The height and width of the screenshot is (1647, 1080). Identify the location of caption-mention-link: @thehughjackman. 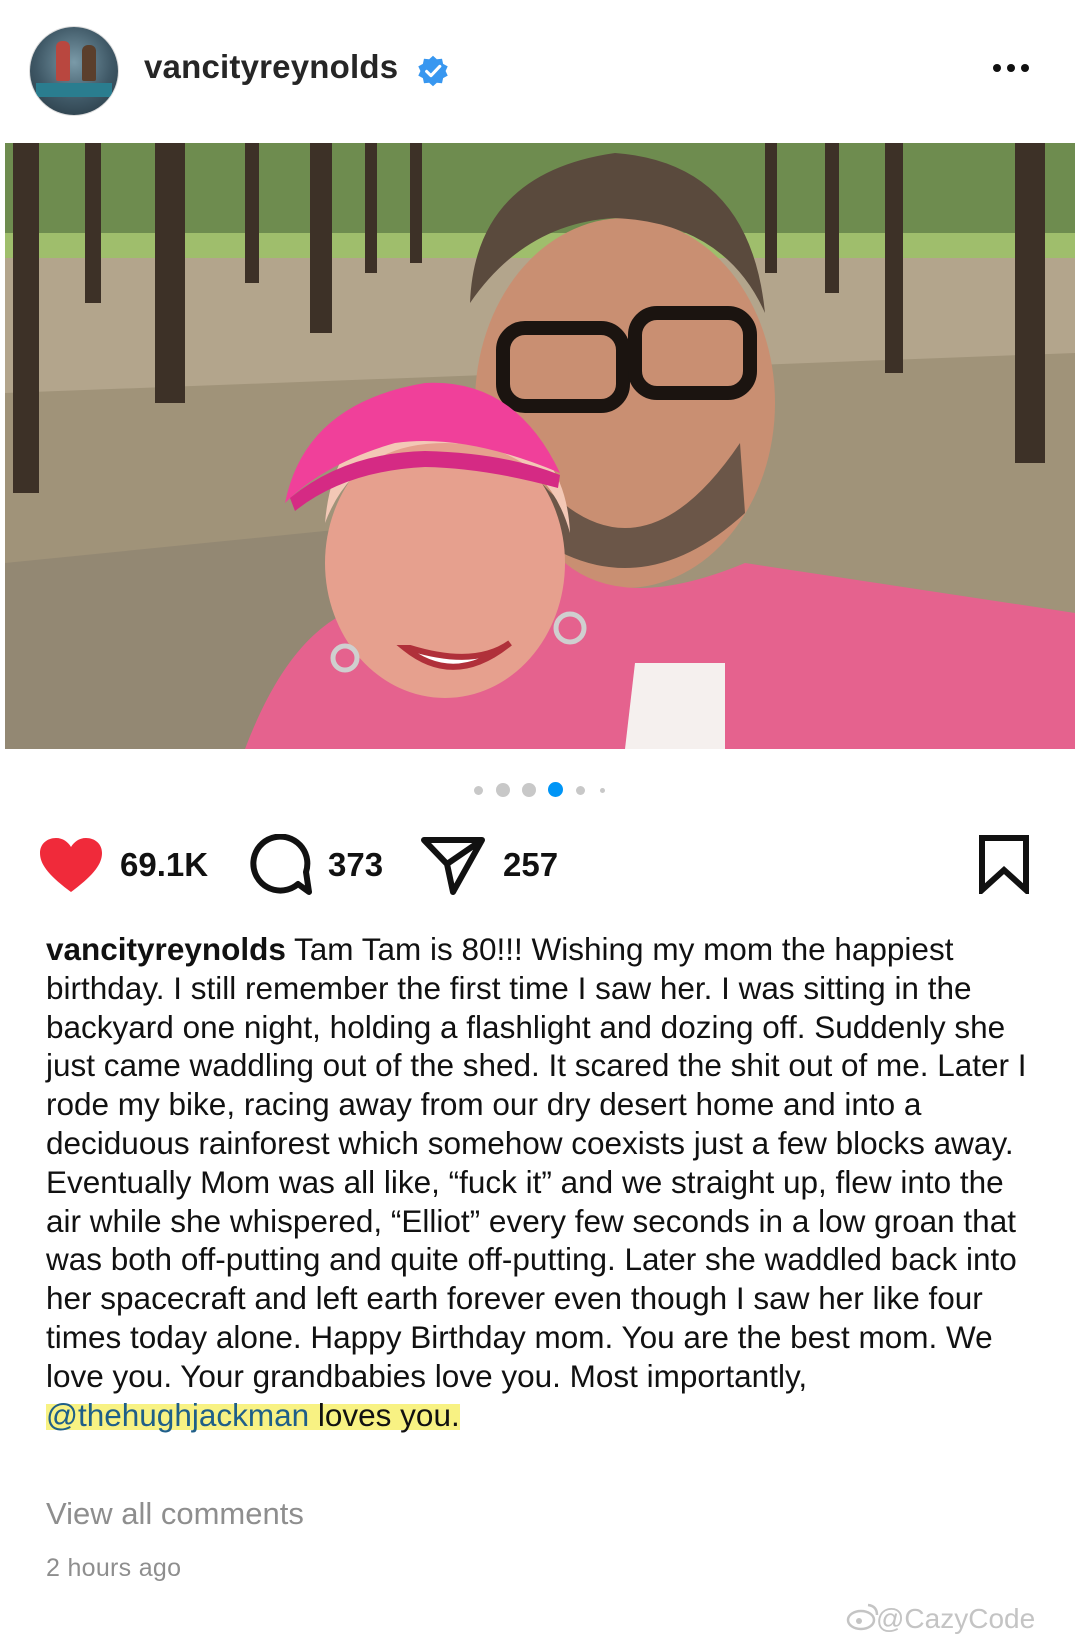
(178, 1414).